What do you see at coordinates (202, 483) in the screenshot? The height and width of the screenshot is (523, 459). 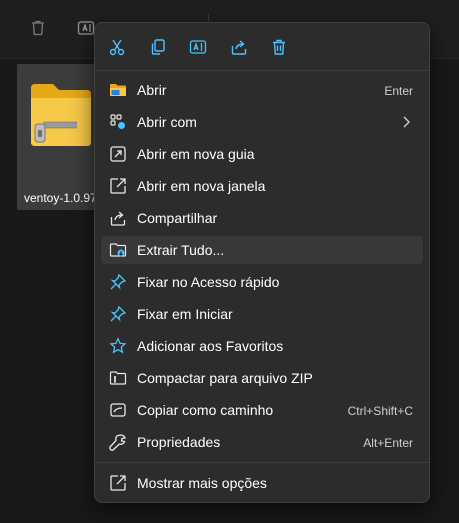 I see `menu-item-label: Mostrar mais opções` at bounding box center [202, 483].